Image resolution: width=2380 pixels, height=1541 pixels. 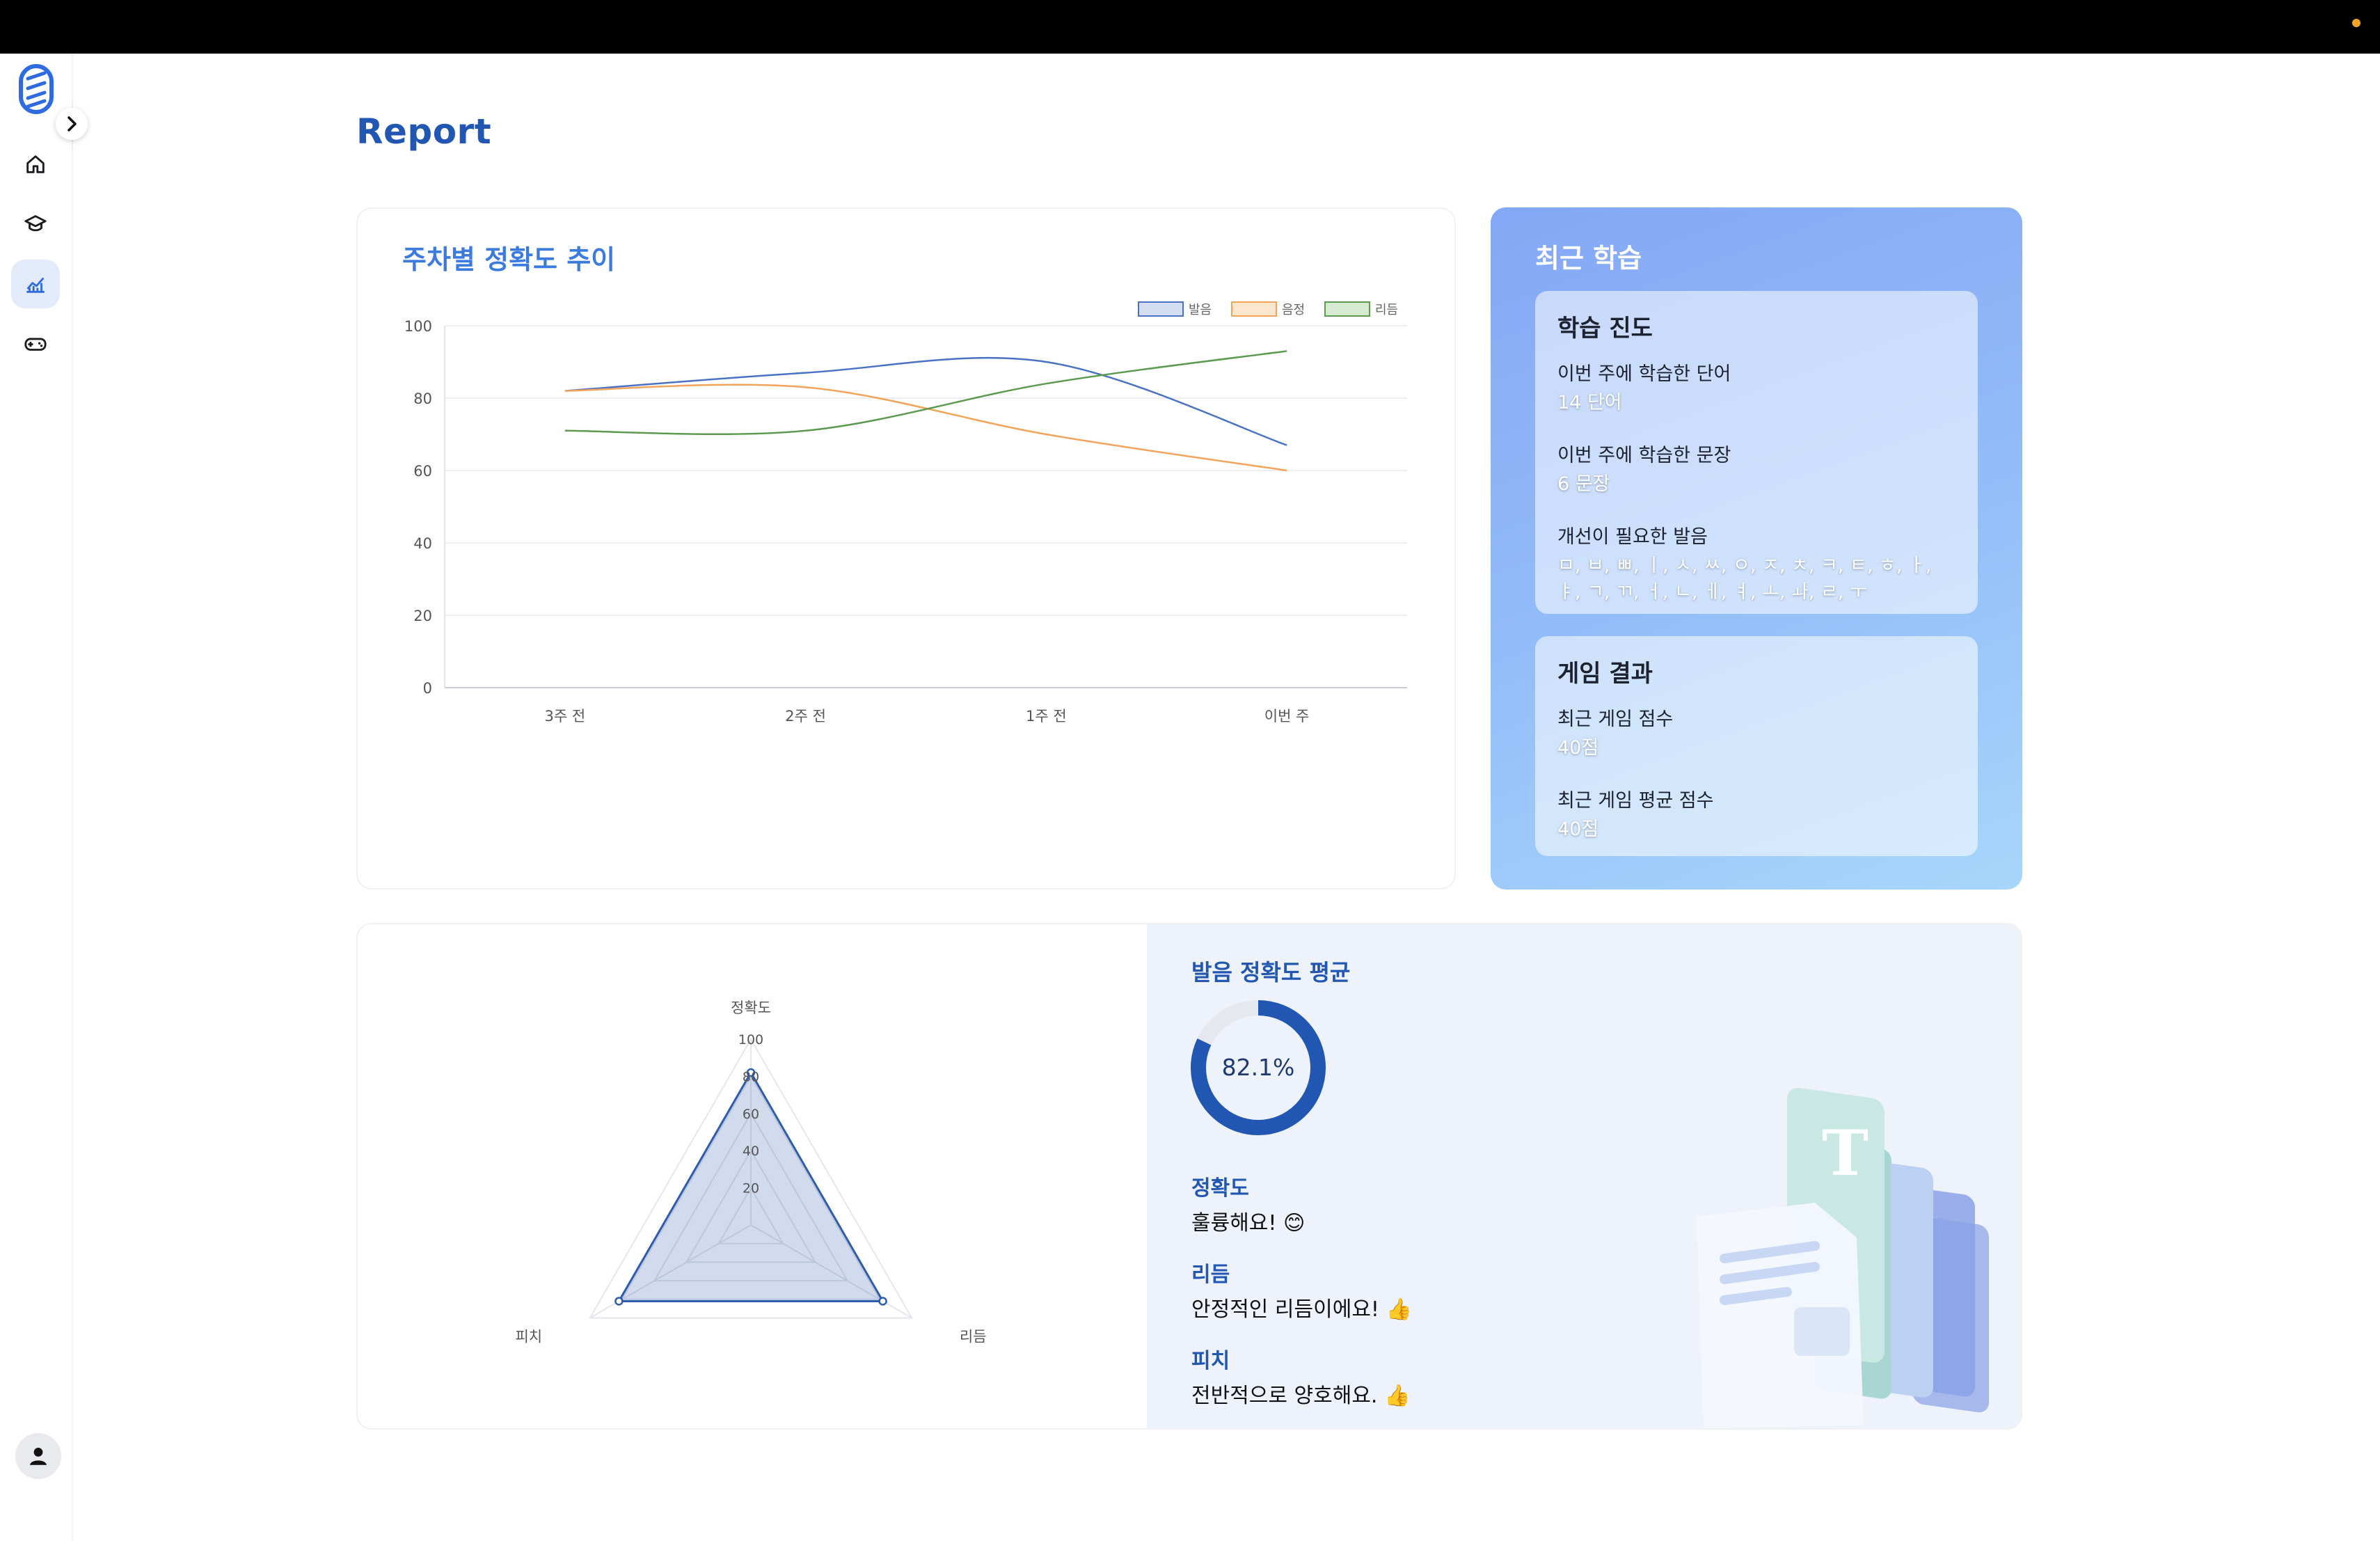 I want to click on sidebar-item-learn, so click(x=35, y=224).